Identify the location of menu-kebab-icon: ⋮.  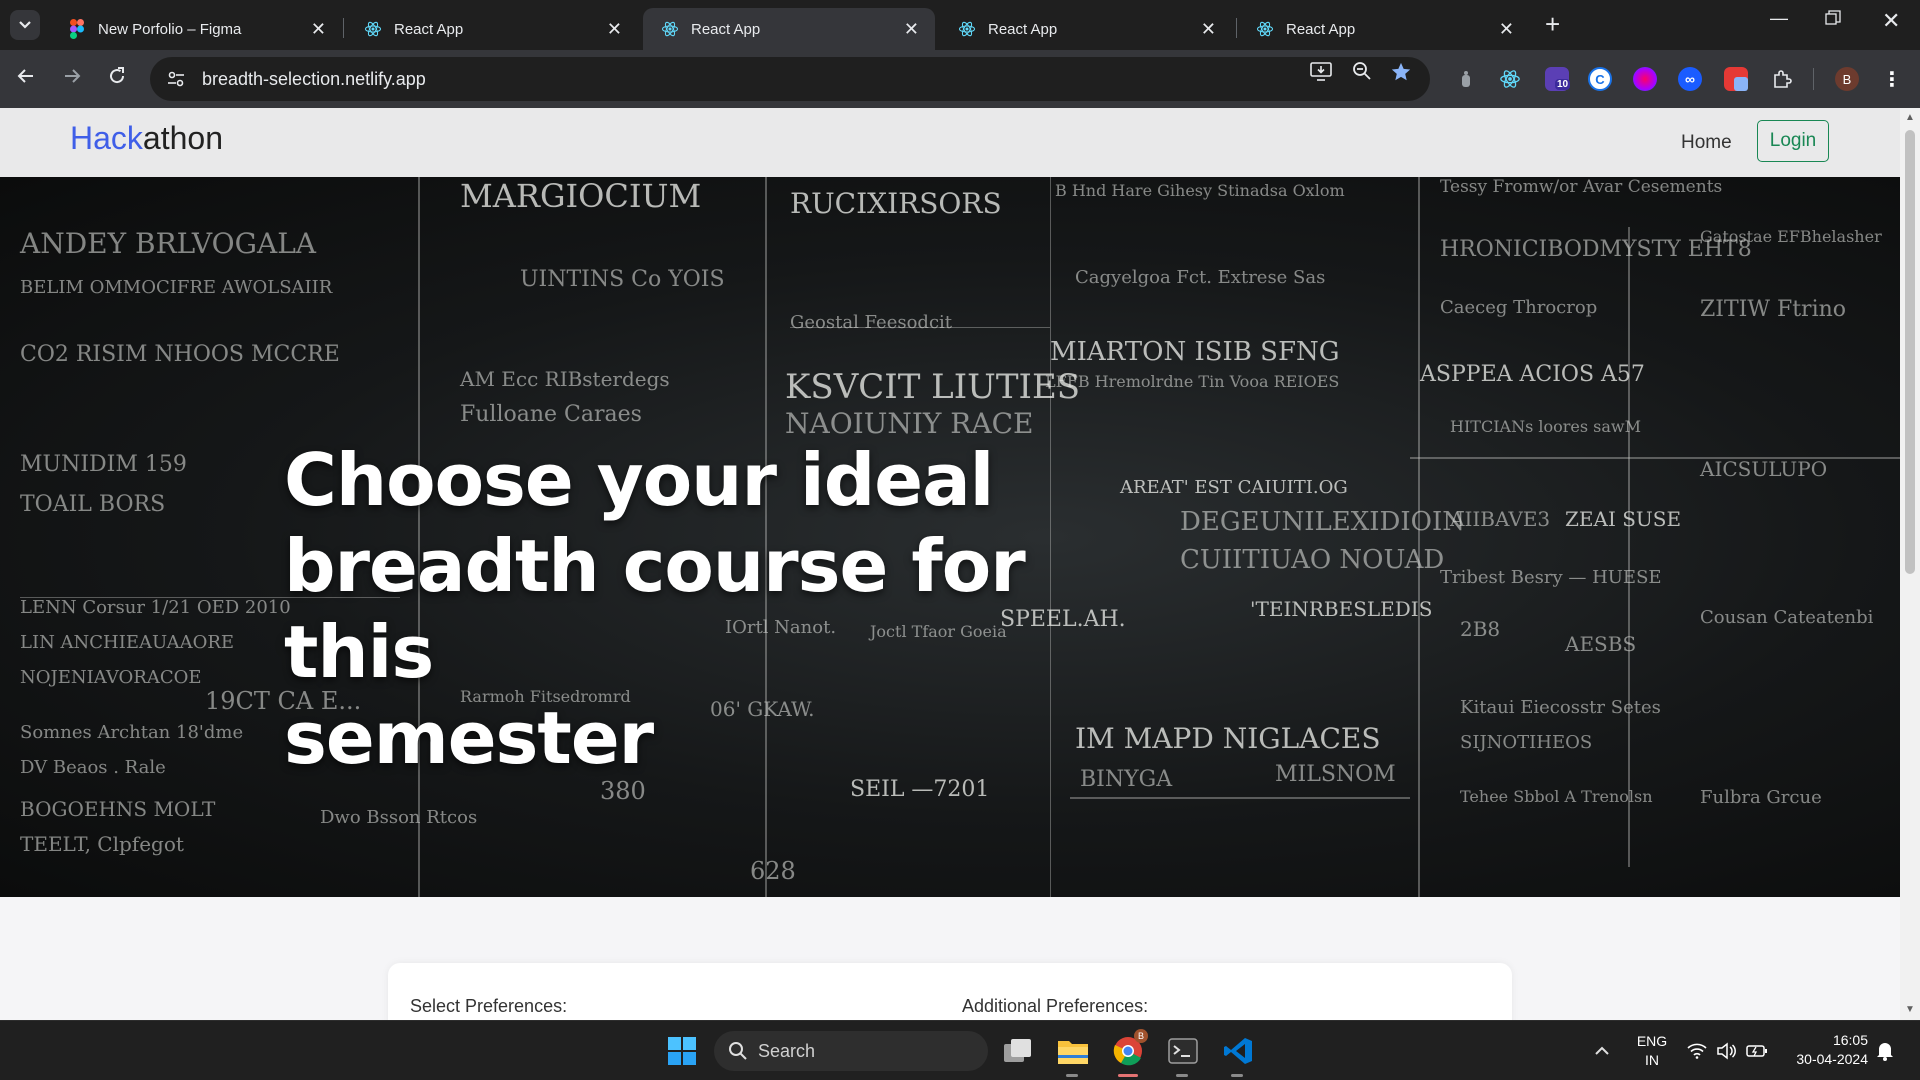
(1892, 79).